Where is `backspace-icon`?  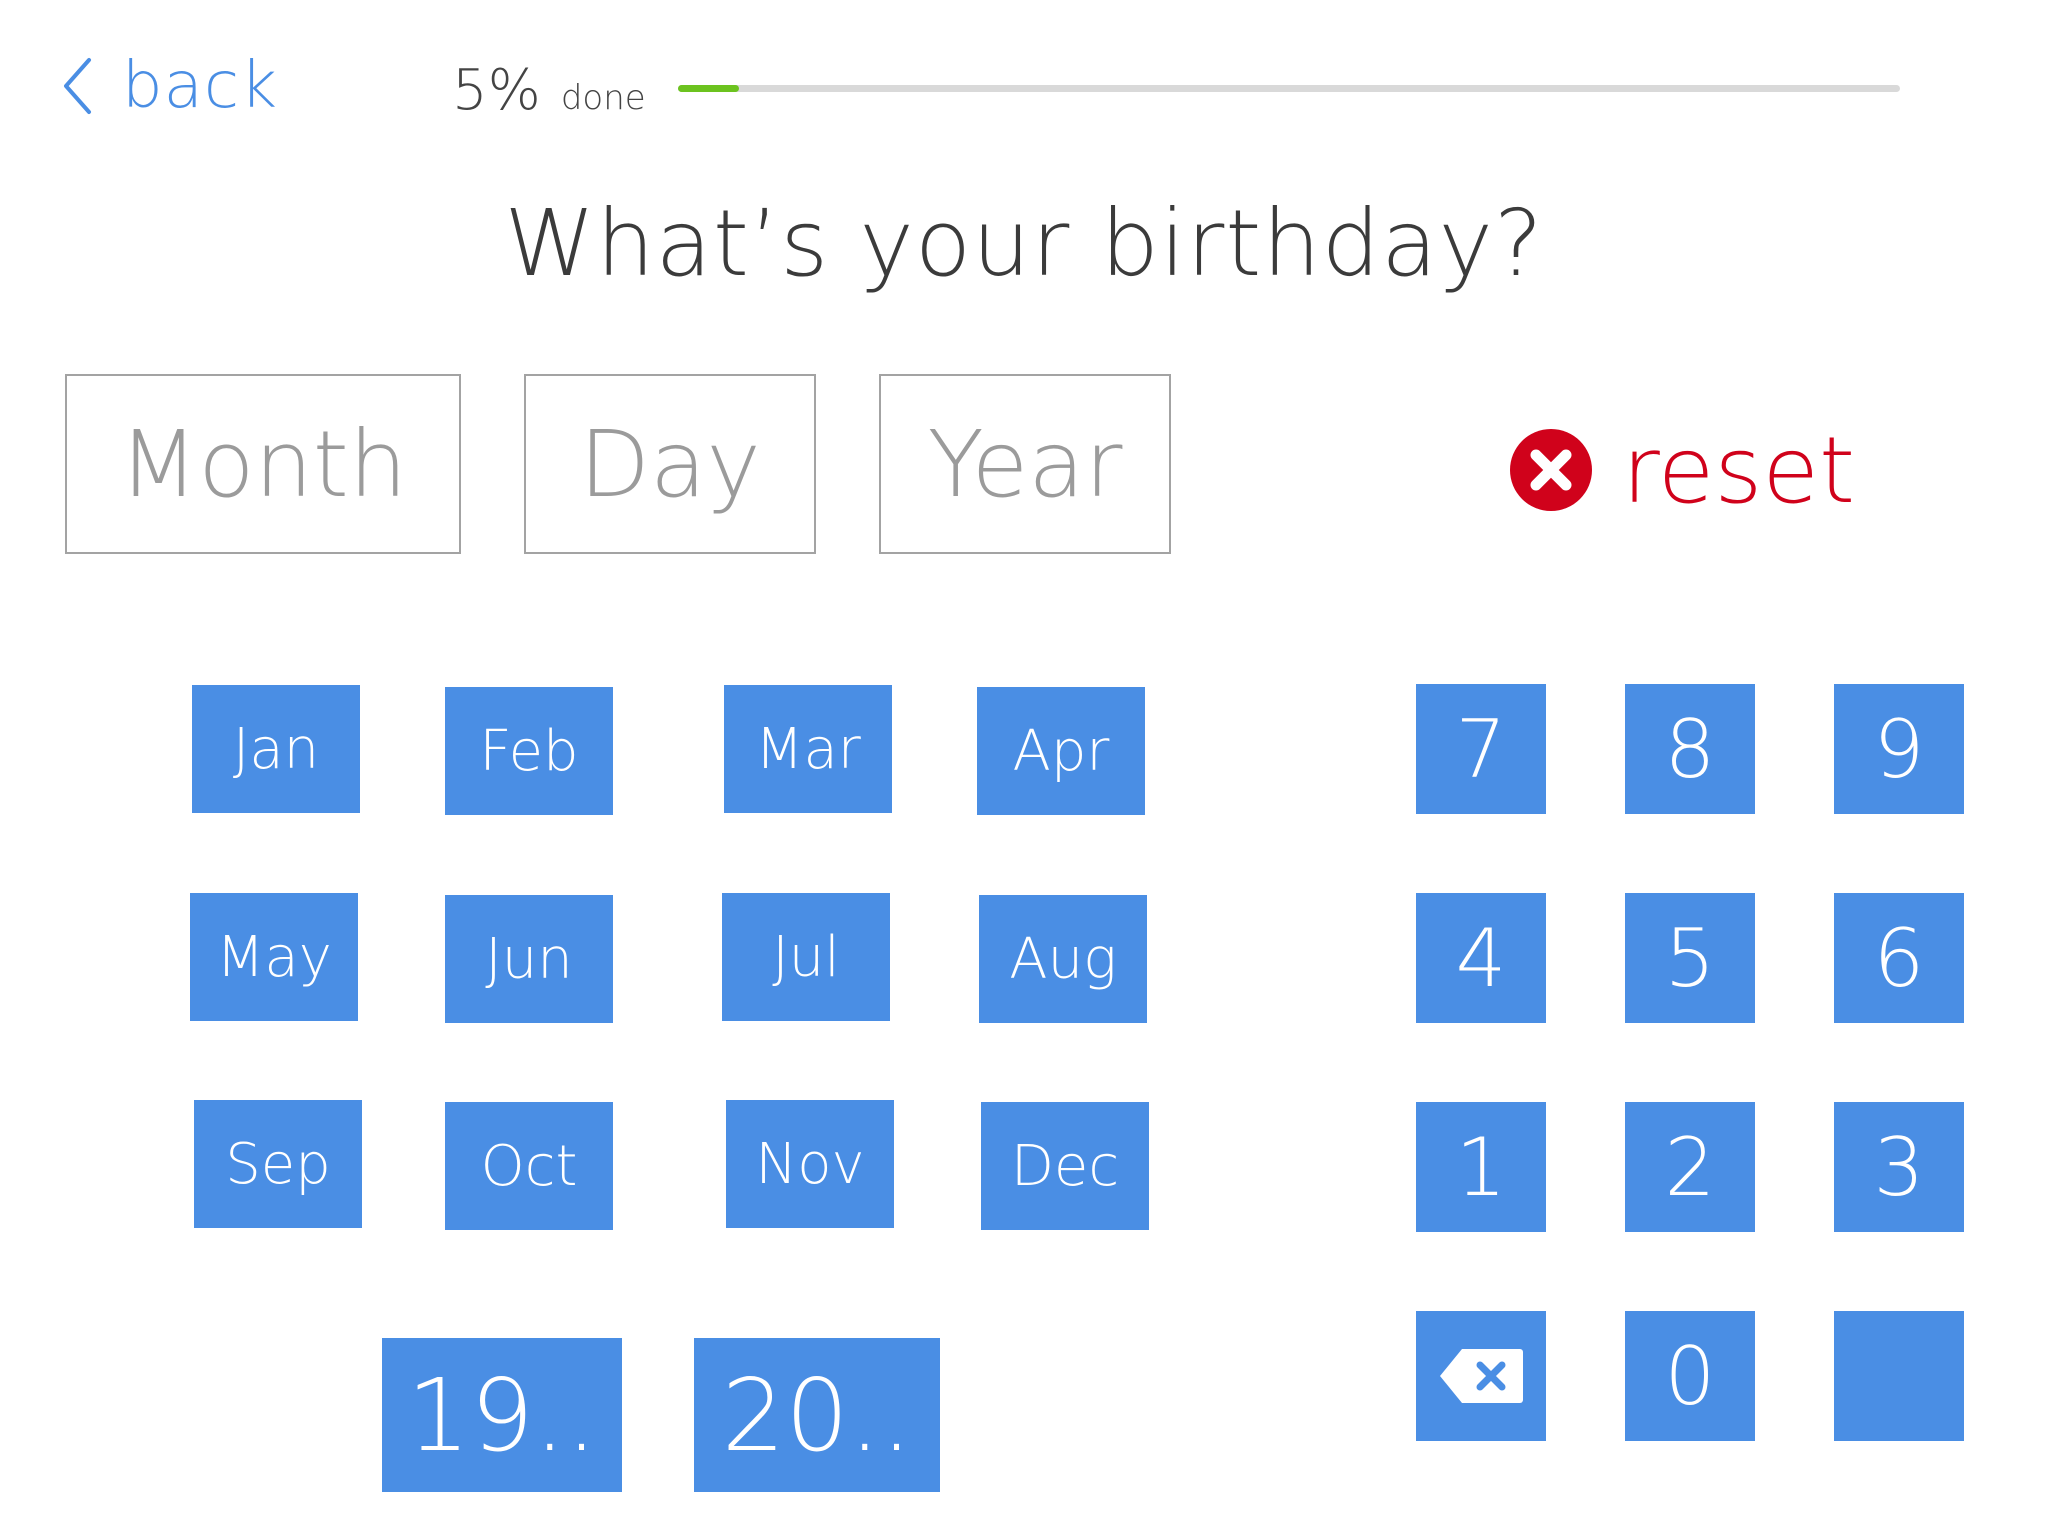
backspace-icon is located at coordinates (1481, 1376).